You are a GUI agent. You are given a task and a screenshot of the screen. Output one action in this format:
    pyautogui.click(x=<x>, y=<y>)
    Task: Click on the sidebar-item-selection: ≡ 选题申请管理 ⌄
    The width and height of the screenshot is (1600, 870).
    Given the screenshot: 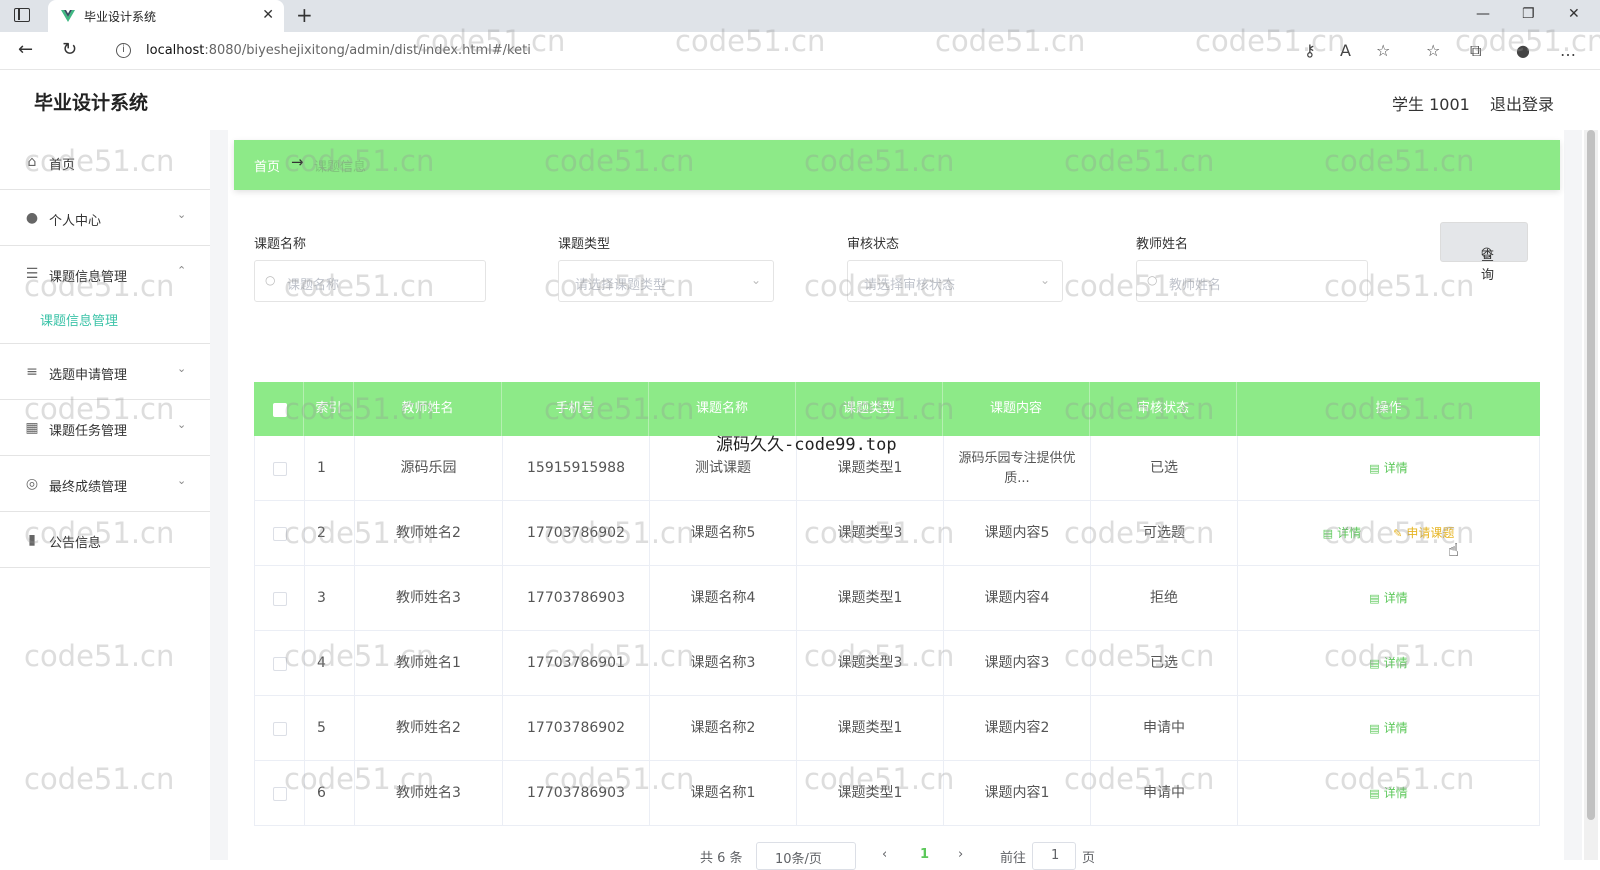 What is the action you would take?
    pyautogui.click(x=105, y=372)
    